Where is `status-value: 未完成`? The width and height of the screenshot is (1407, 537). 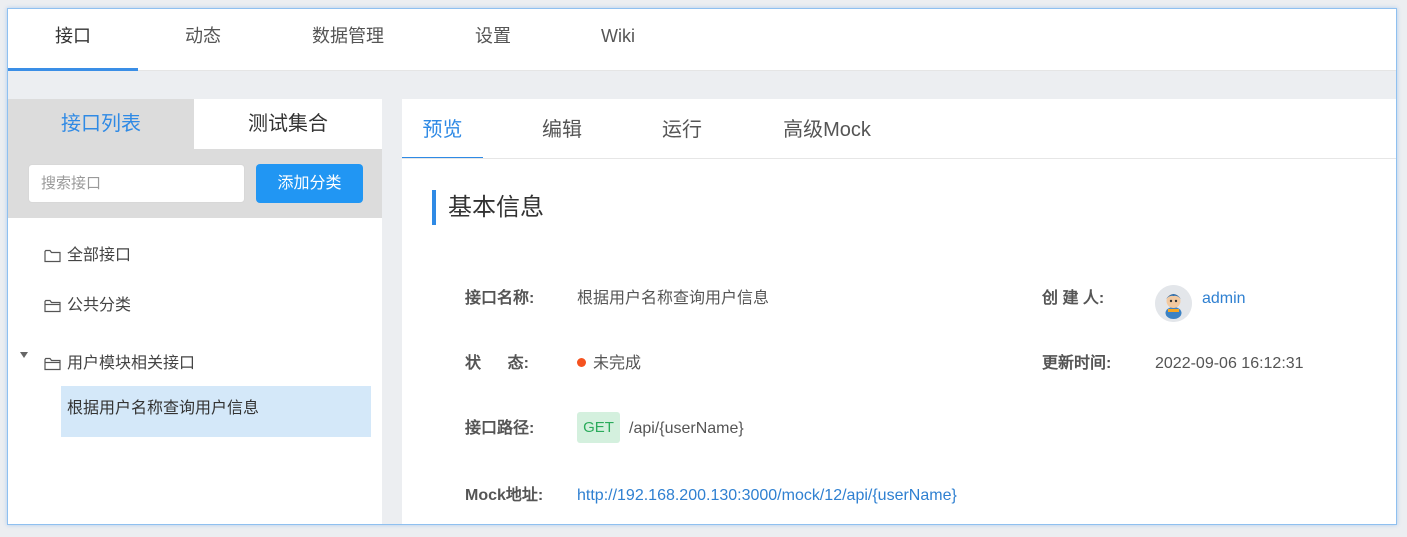 status-value: 未完成 is located at coordinates (617, 363).